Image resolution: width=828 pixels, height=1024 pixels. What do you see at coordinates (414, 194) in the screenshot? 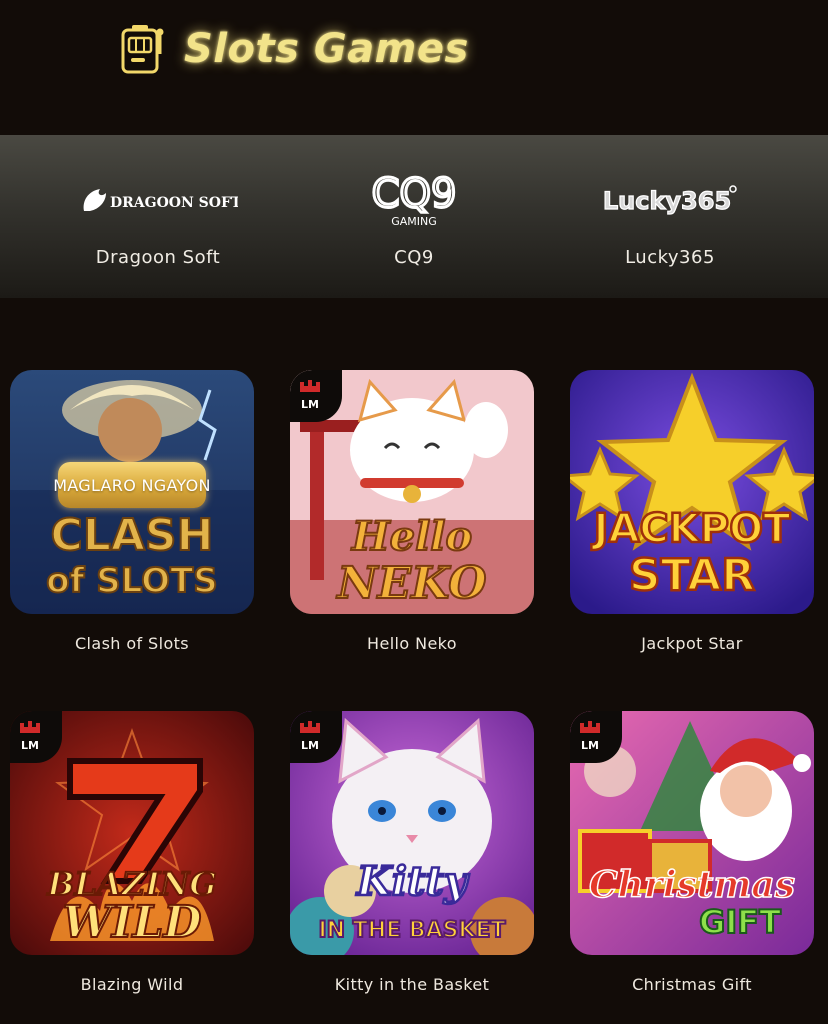
I see `cq9-logo-text: CQ9` at bounding box center [414, 194].